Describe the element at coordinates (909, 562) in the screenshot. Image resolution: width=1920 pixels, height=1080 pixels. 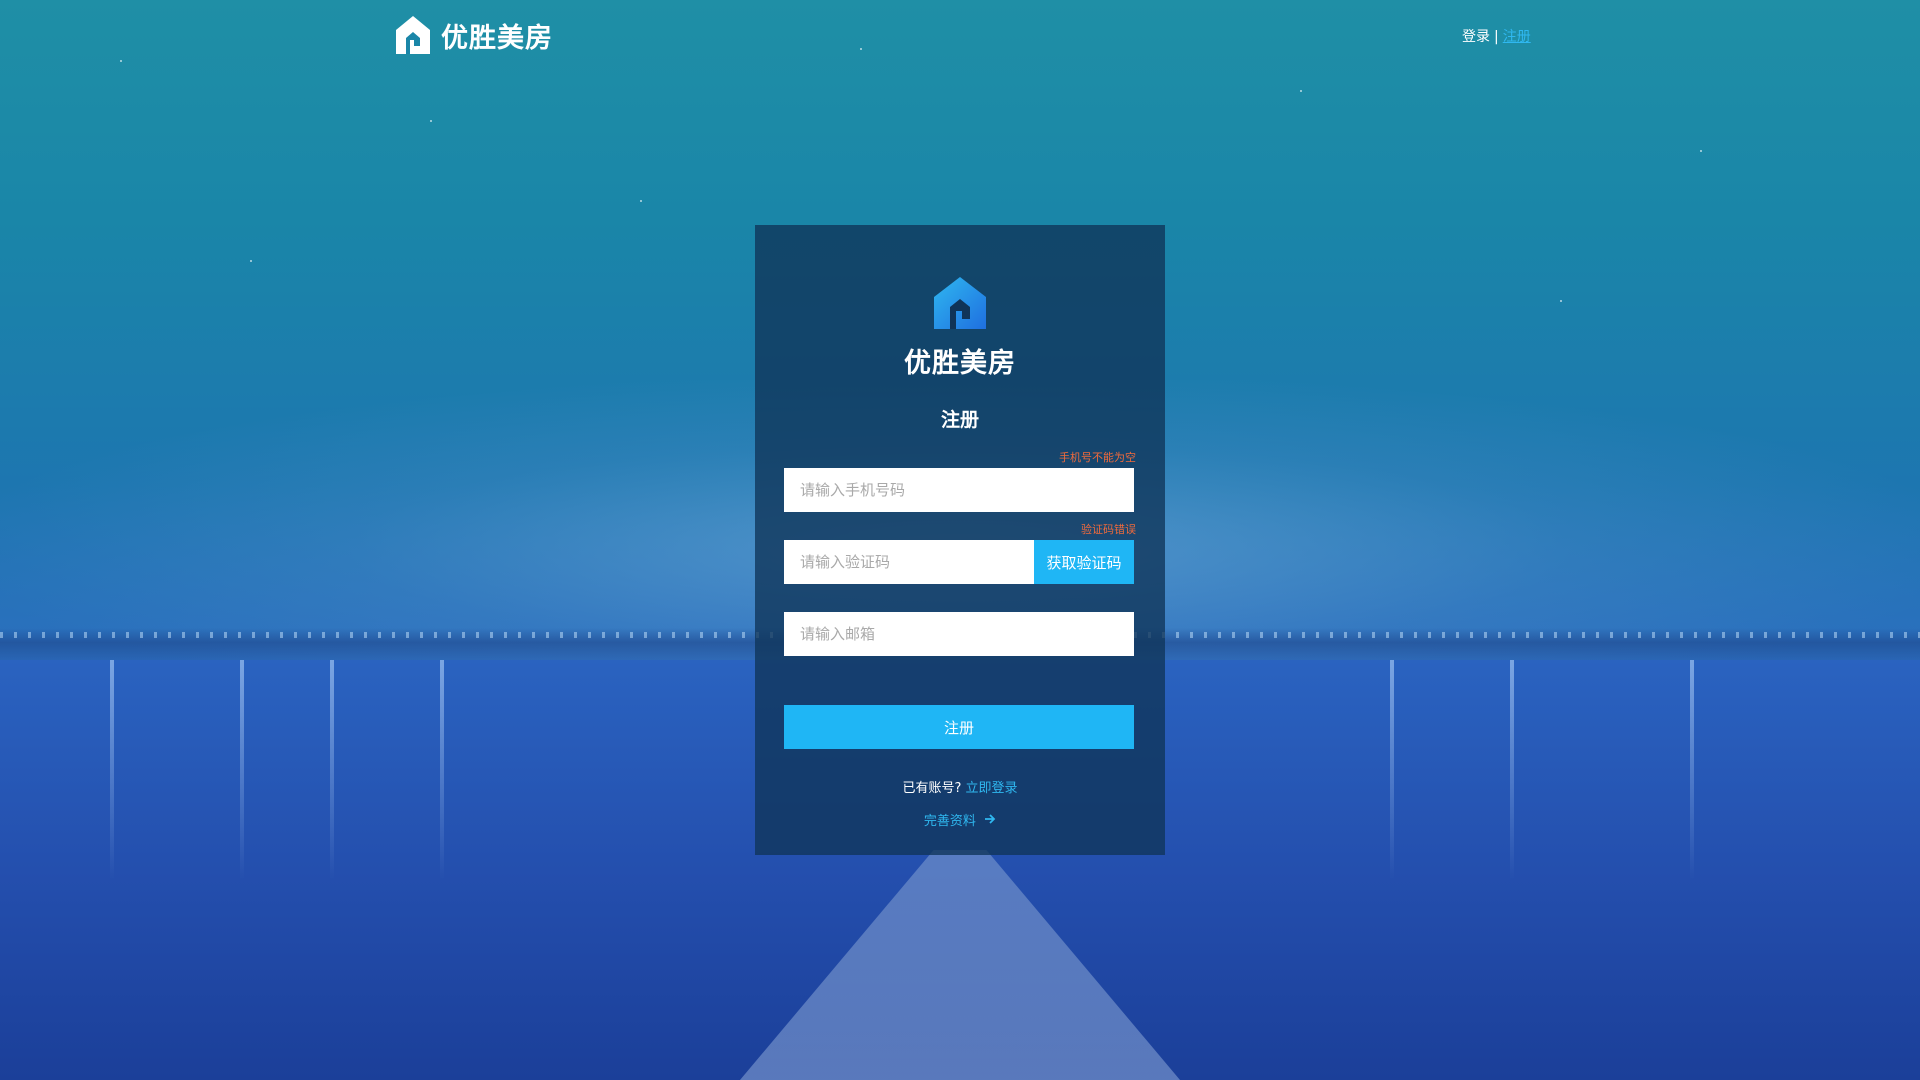
I see `verification-code-input` at that location.